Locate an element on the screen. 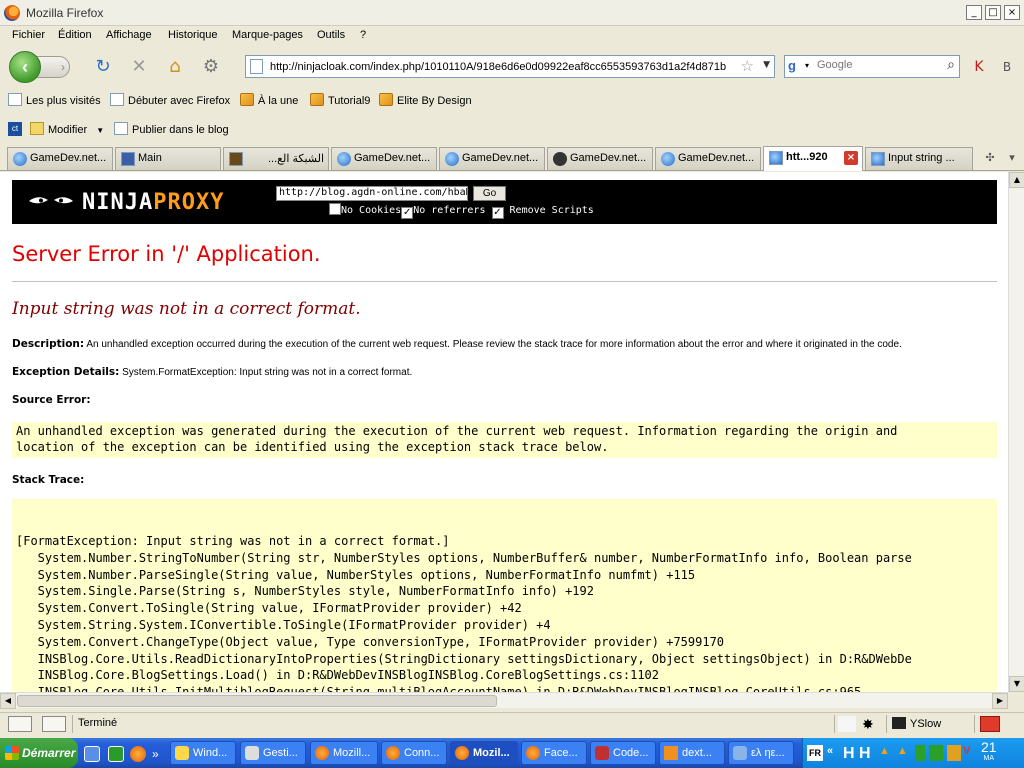  menu-historique: Historique is located at coordinates (193, 35).